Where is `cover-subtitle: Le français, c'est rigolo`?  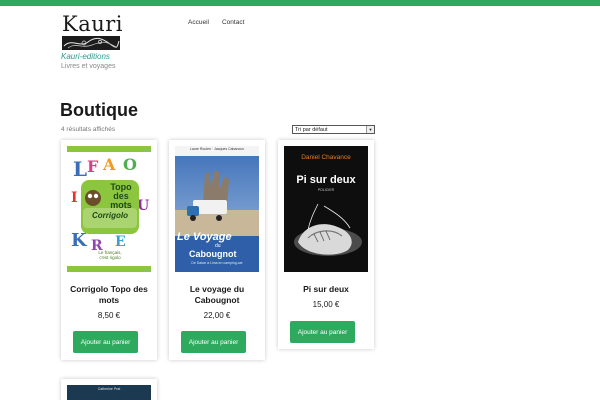
cover-subtitle: Le français, c'est rigolo is located at coordinates (110, 255).